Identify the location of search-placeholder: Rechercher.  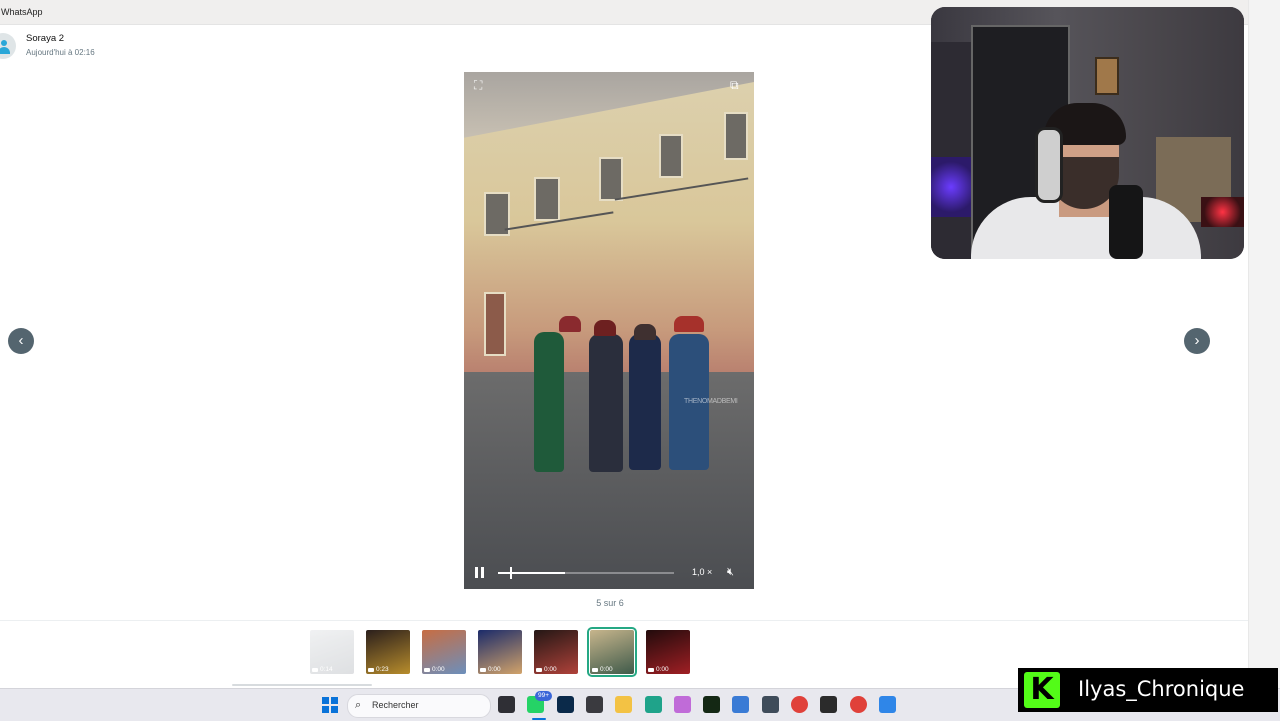
(395, 705).